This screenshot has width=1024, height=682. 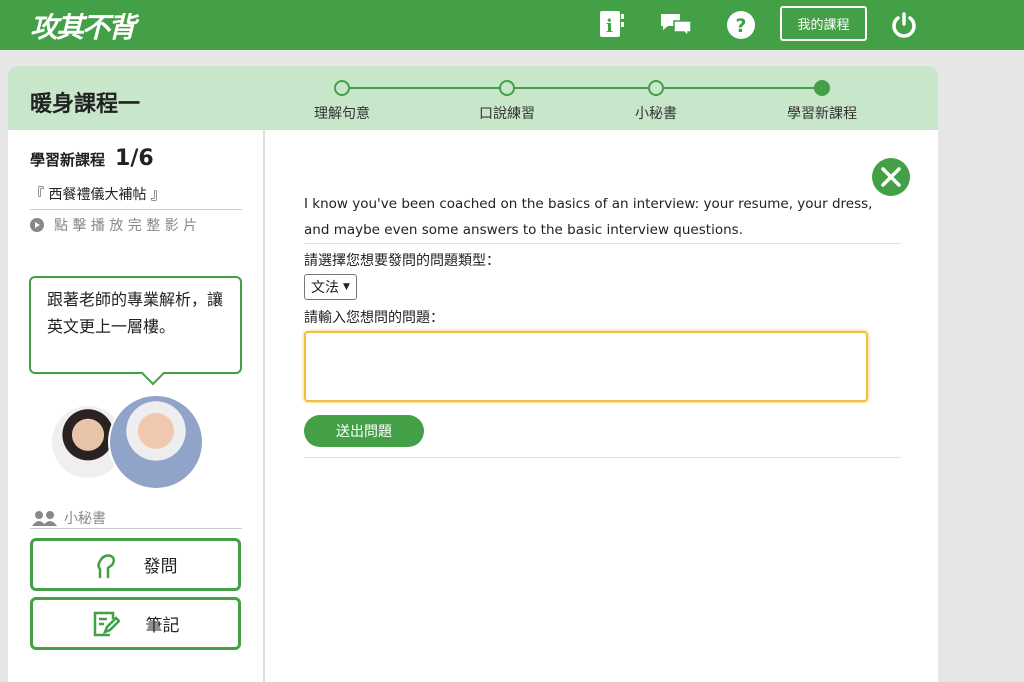 I want to click on logo: 攻其不背, so click(x=83, y=26).